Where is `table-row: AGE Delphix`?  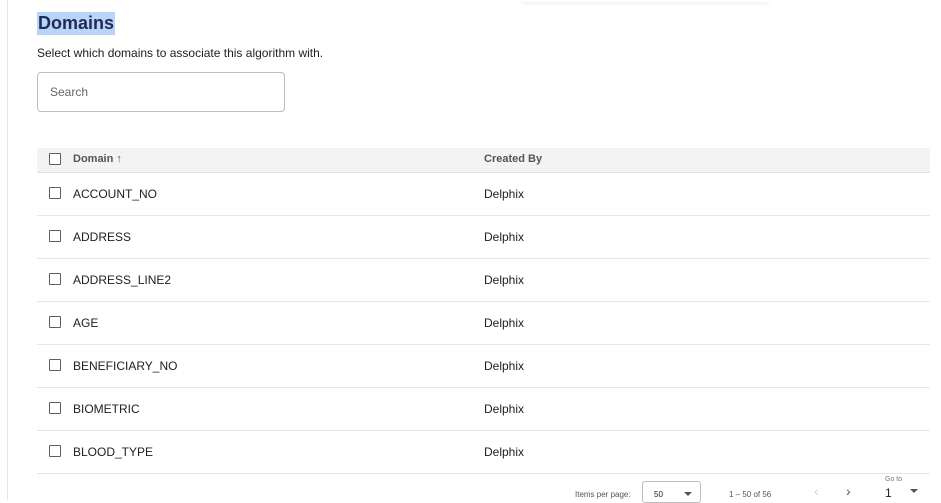
table-row: AGE Delphix is located at coordinates (483, 323).